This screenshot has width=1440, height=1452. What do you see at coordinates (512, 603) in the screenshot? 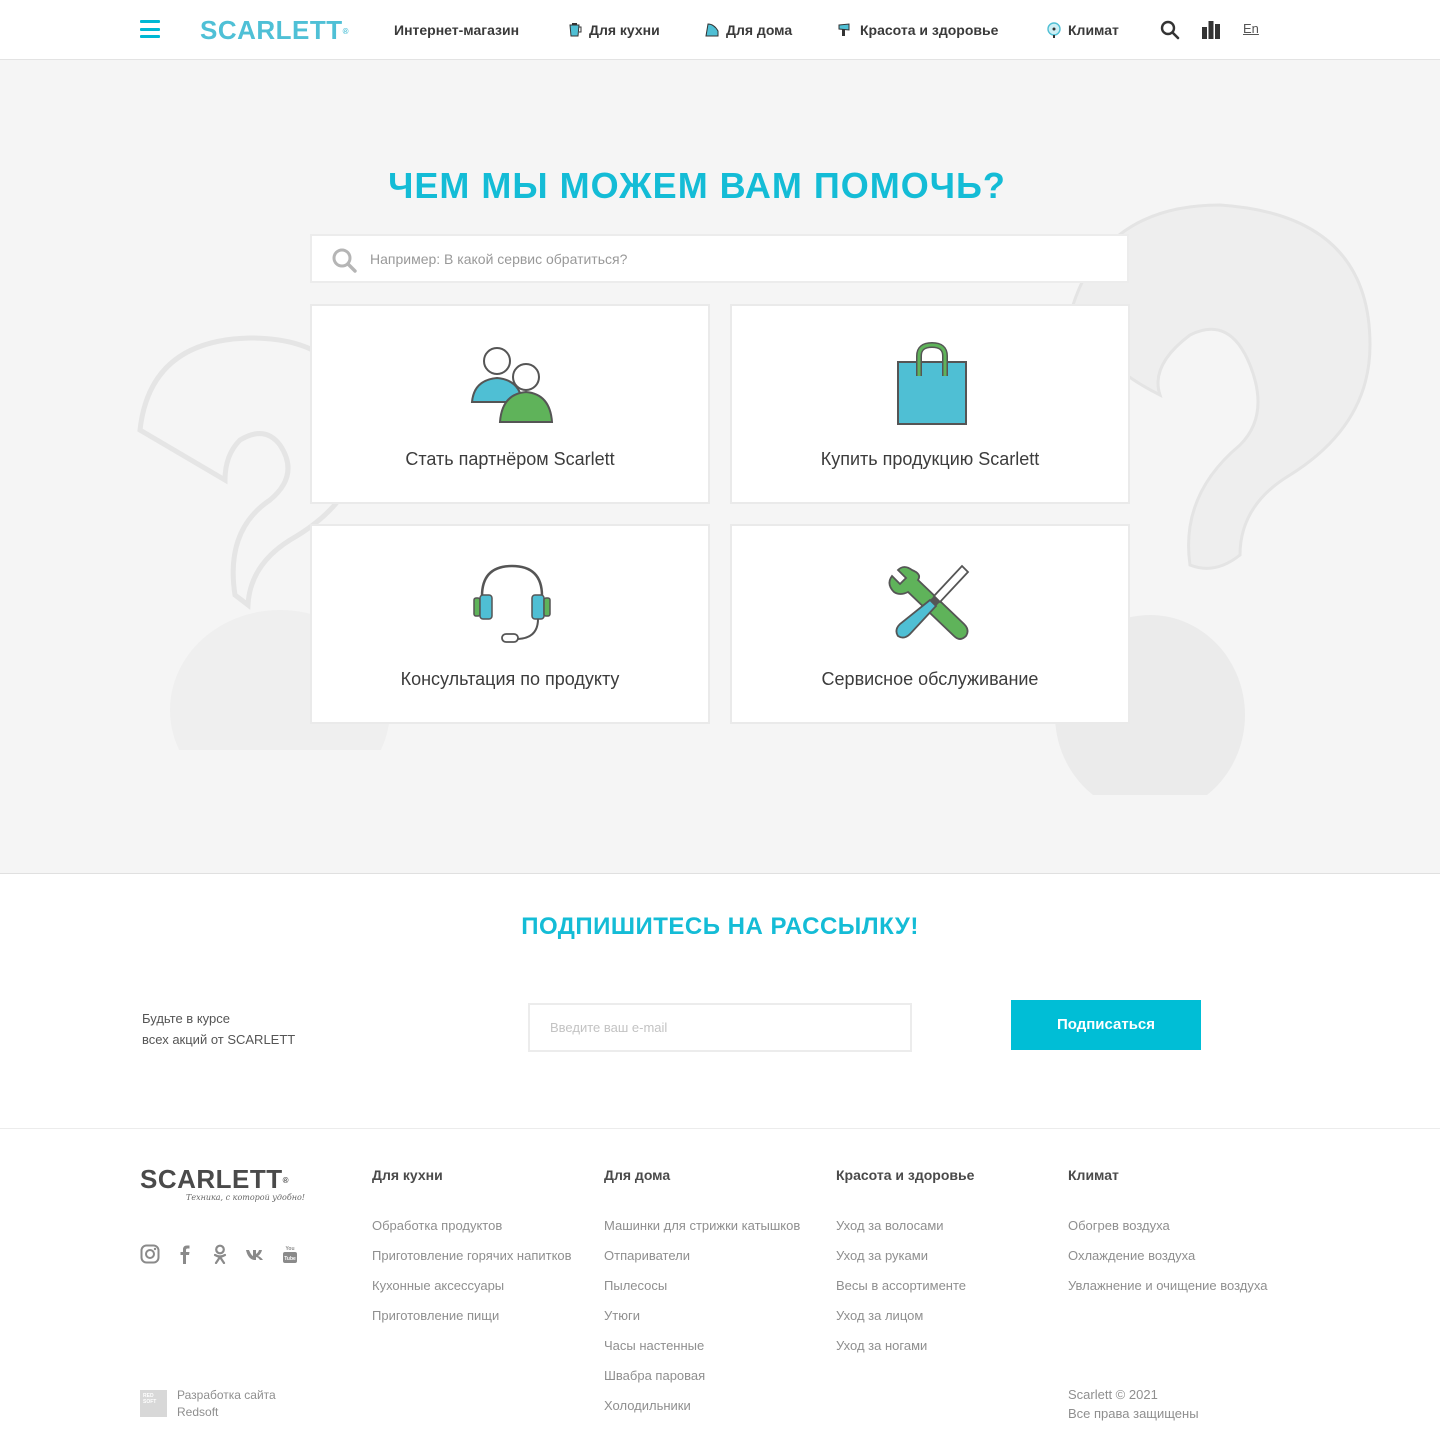
I see `headset-icon` at bounding box center [512, 603].